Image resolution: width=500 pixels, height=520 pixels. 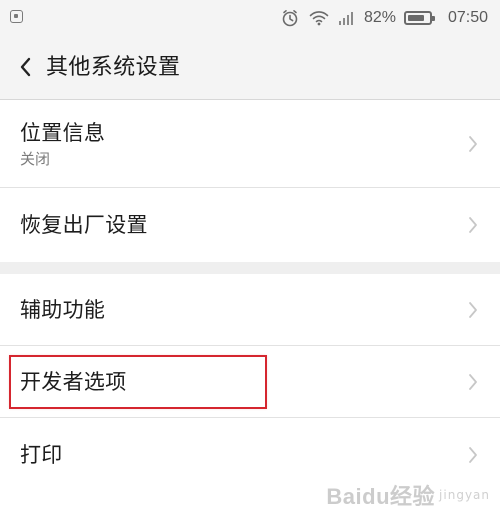 I want to click on page-title: 其他系统设置, so click(x=113, y=67).